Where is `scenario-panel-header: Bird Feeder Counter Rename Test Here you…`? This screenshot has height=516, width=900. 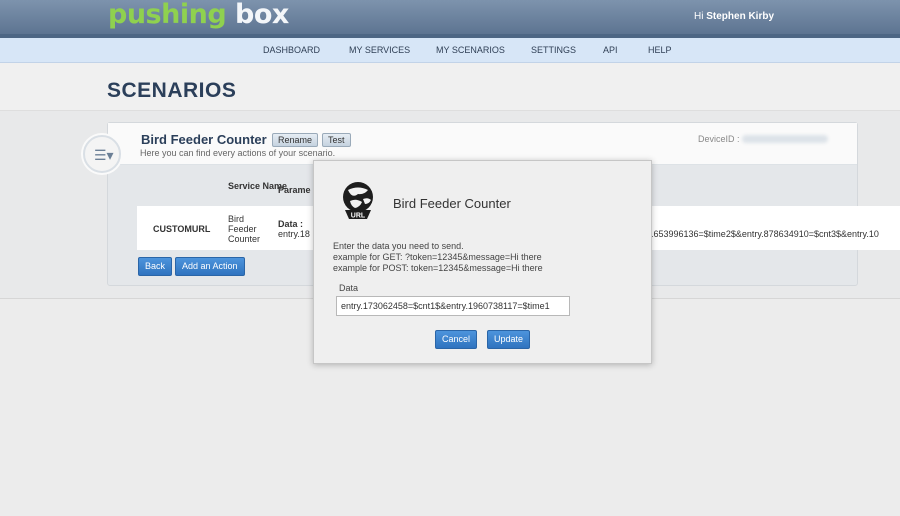
scenario-panel-header: Bird Feeder Counter Rename Test Here you… is located at coordinates (482, 144).